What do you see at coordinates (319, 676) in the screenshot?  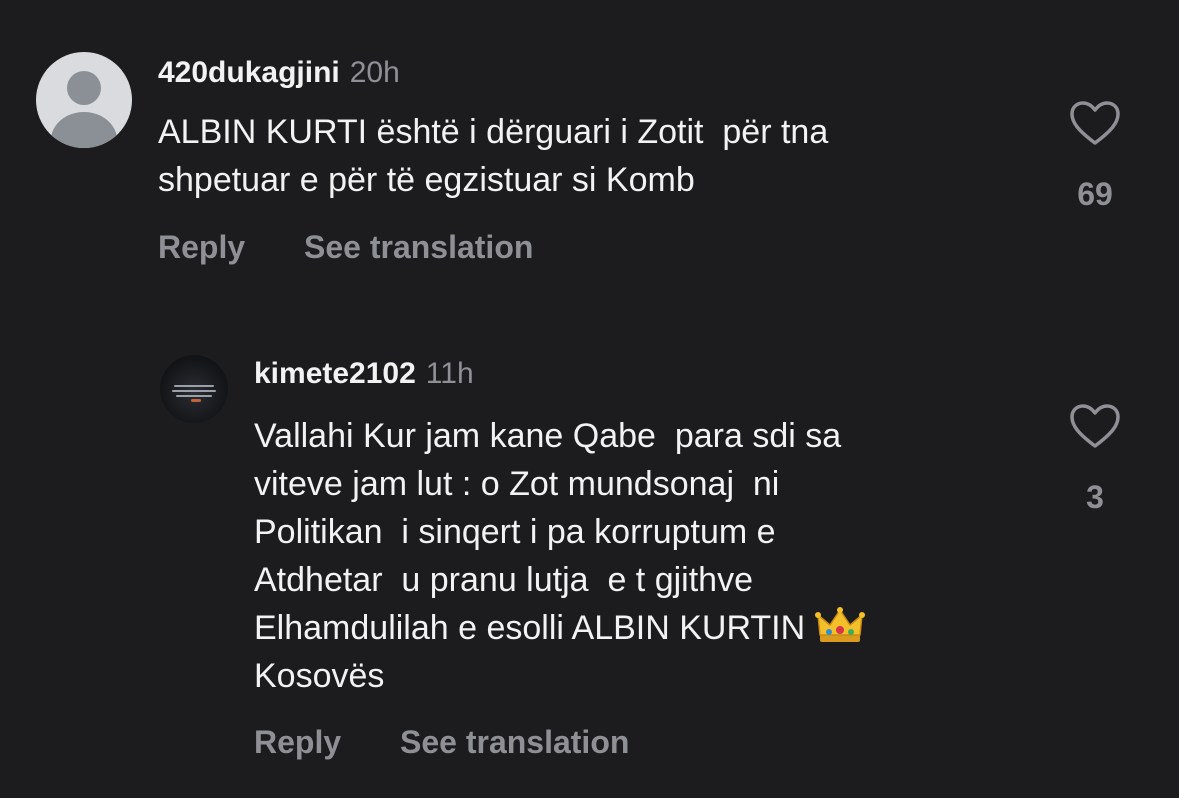 I see `comment-text-end: Kosovës` at bounding box center [319, 676].